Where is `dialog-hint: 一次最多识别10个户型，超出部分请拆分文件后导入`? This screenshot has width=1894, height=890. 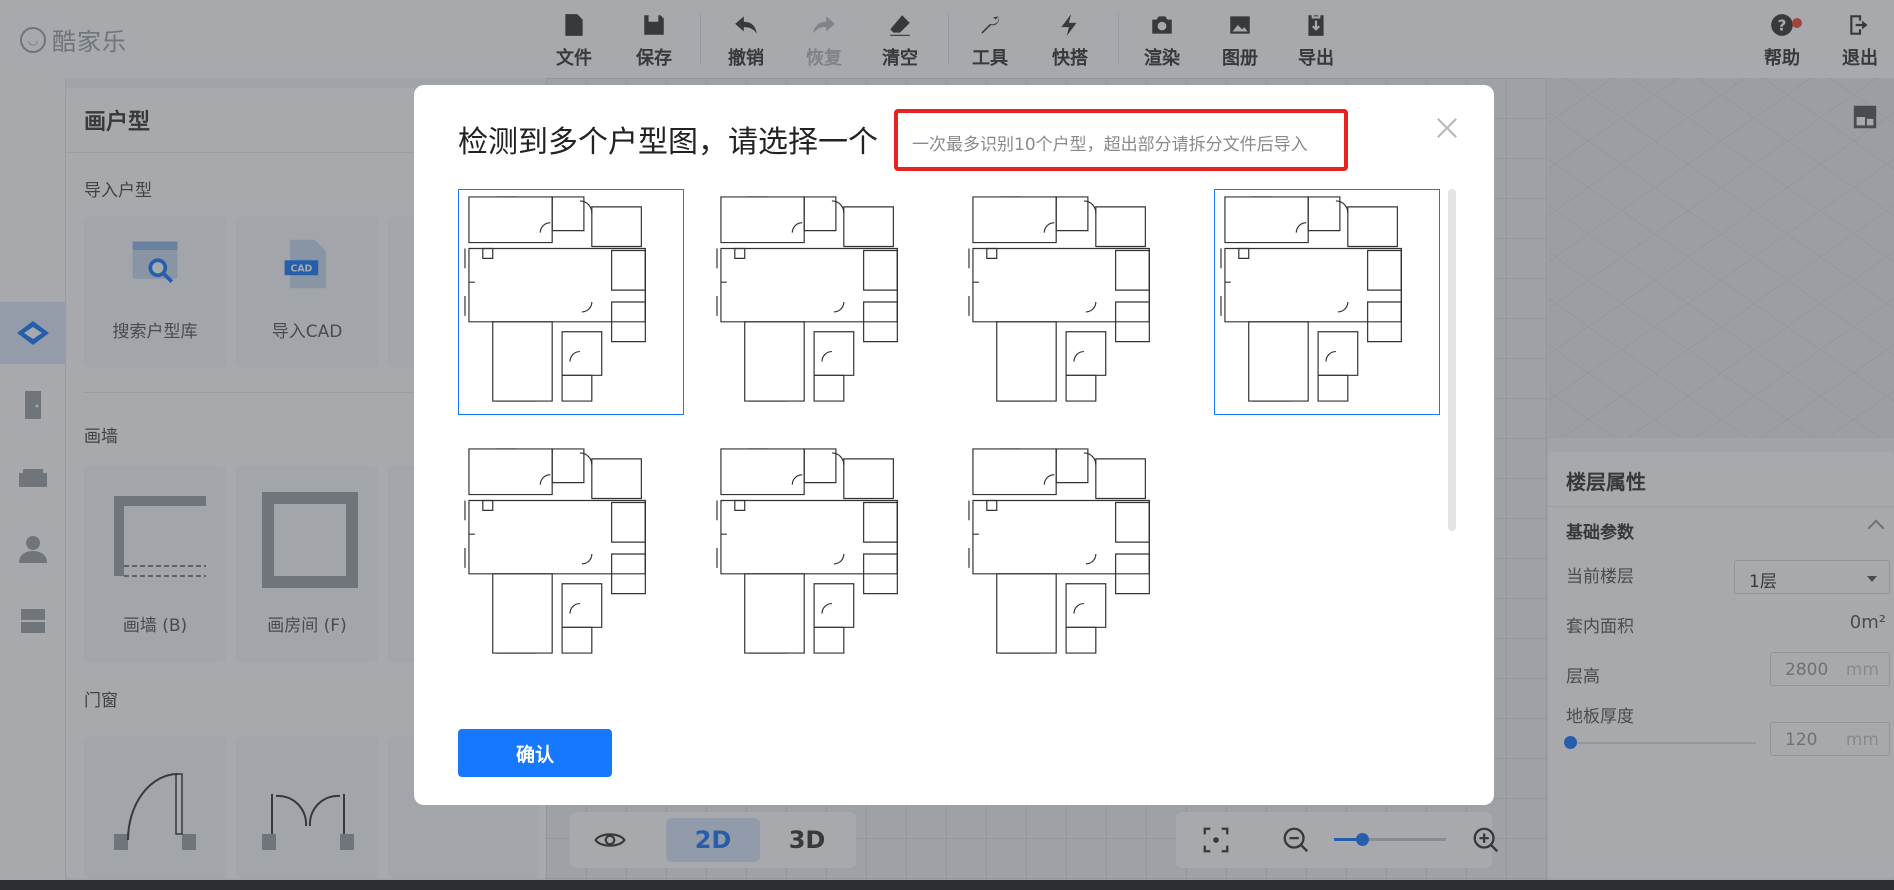
dialog-hint: 一次最多识别10个户型，超出部分请拆分文件后导入 is located at coordinates (1110, 145).